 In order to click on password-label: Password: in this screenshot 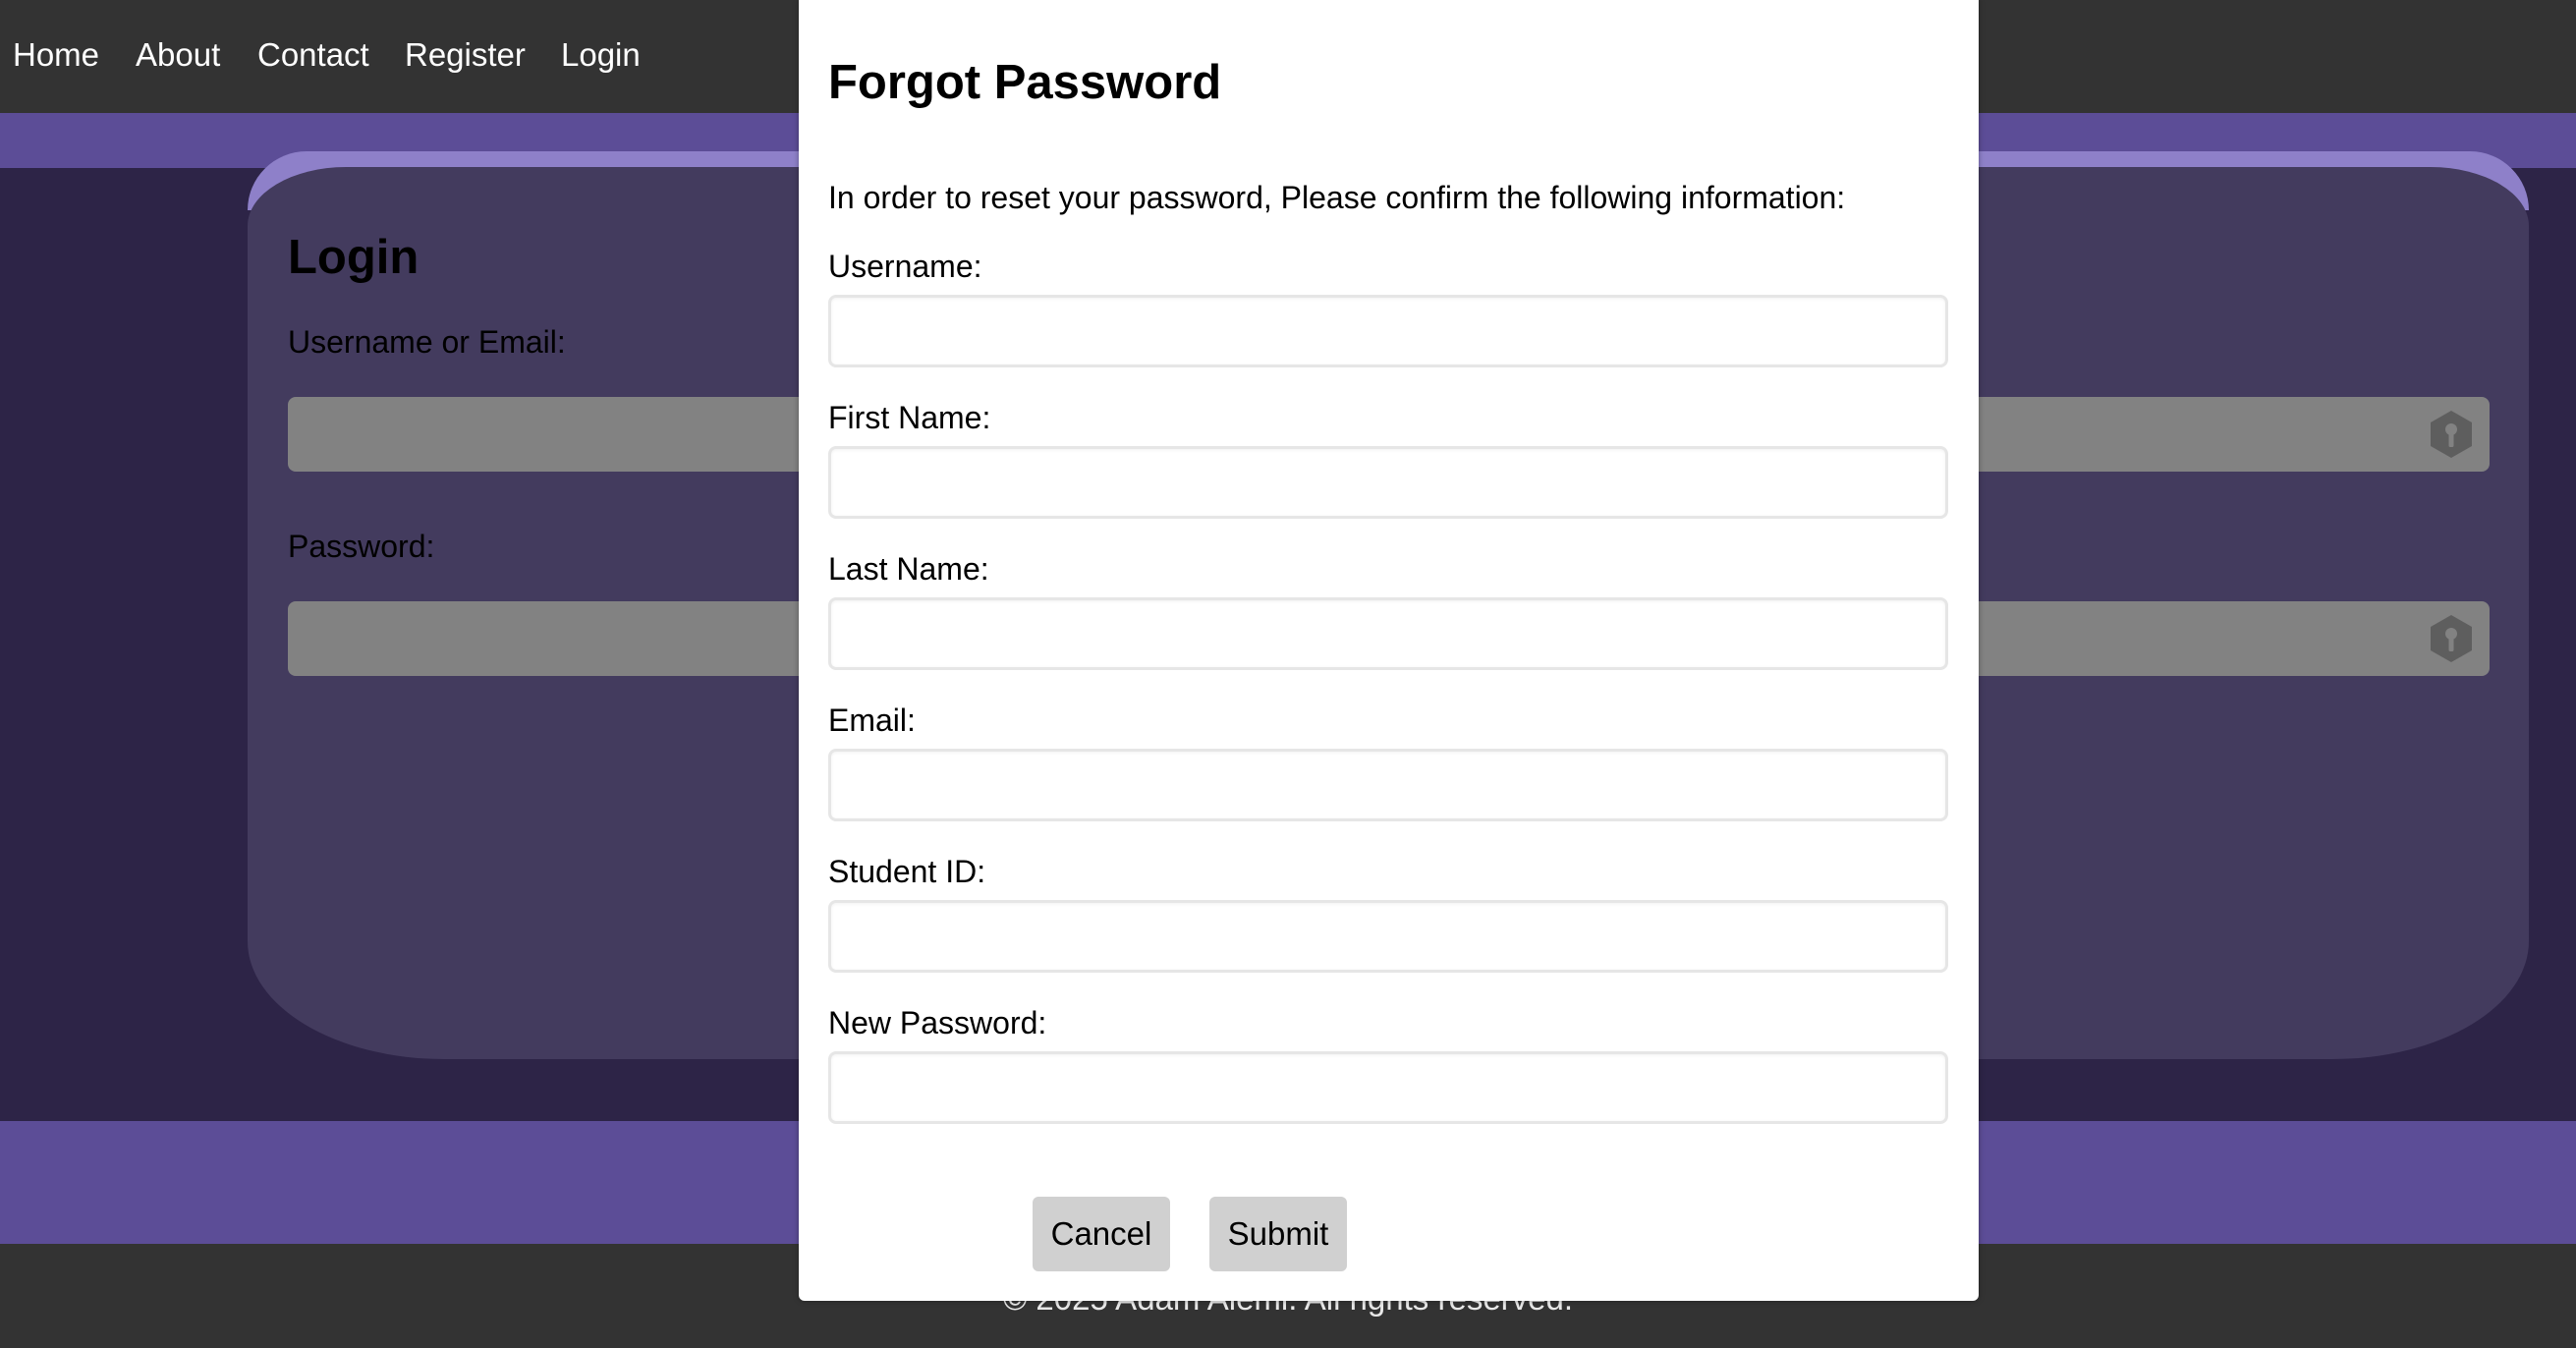, I will do `click(361, 546)`.